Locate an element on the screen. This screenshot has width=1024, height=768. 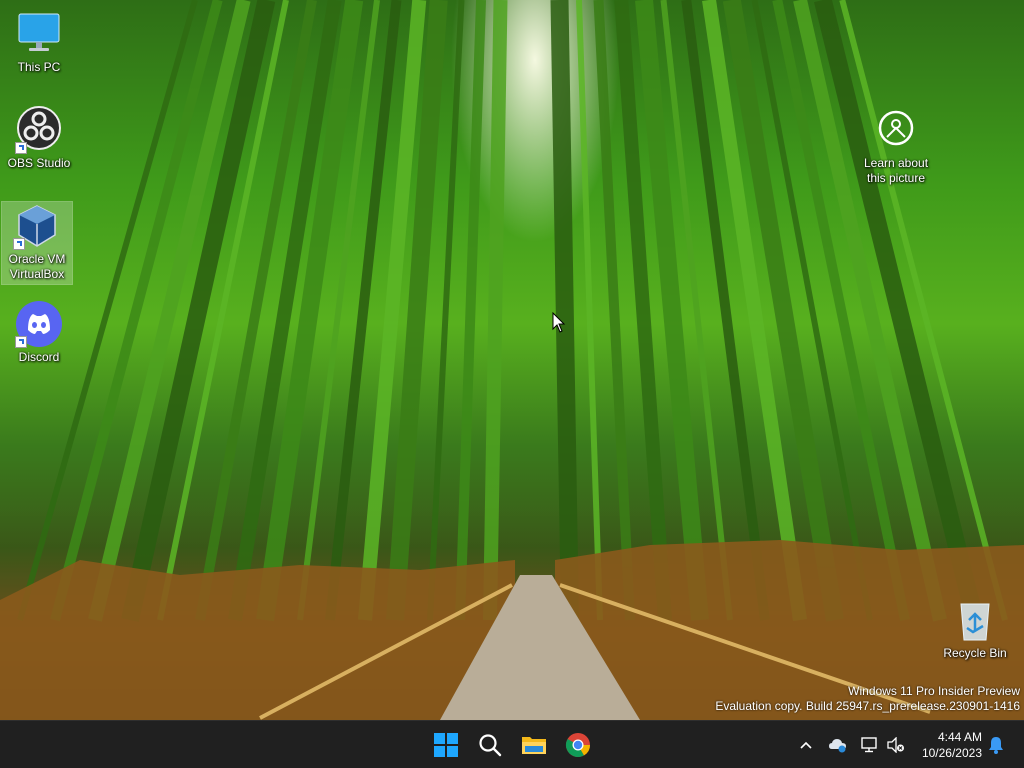
windows-logo-icon is located at coordinates (446, 745).